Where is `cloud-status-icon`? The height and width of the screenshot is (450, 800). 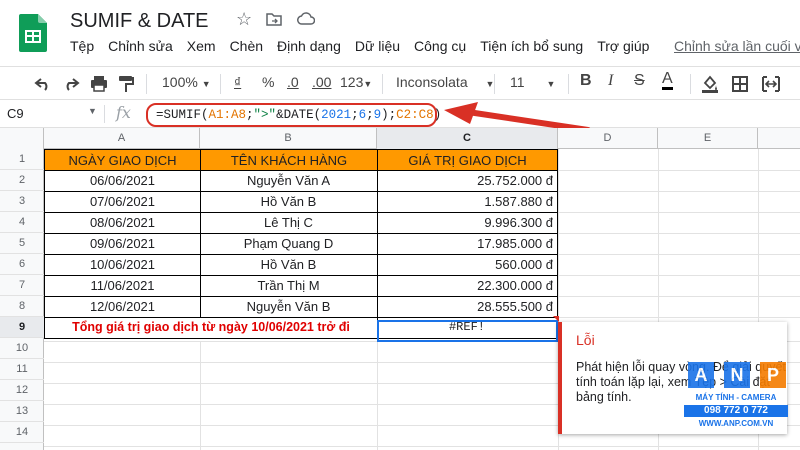 cloud-status-icon is located at coordinates (306, 19).